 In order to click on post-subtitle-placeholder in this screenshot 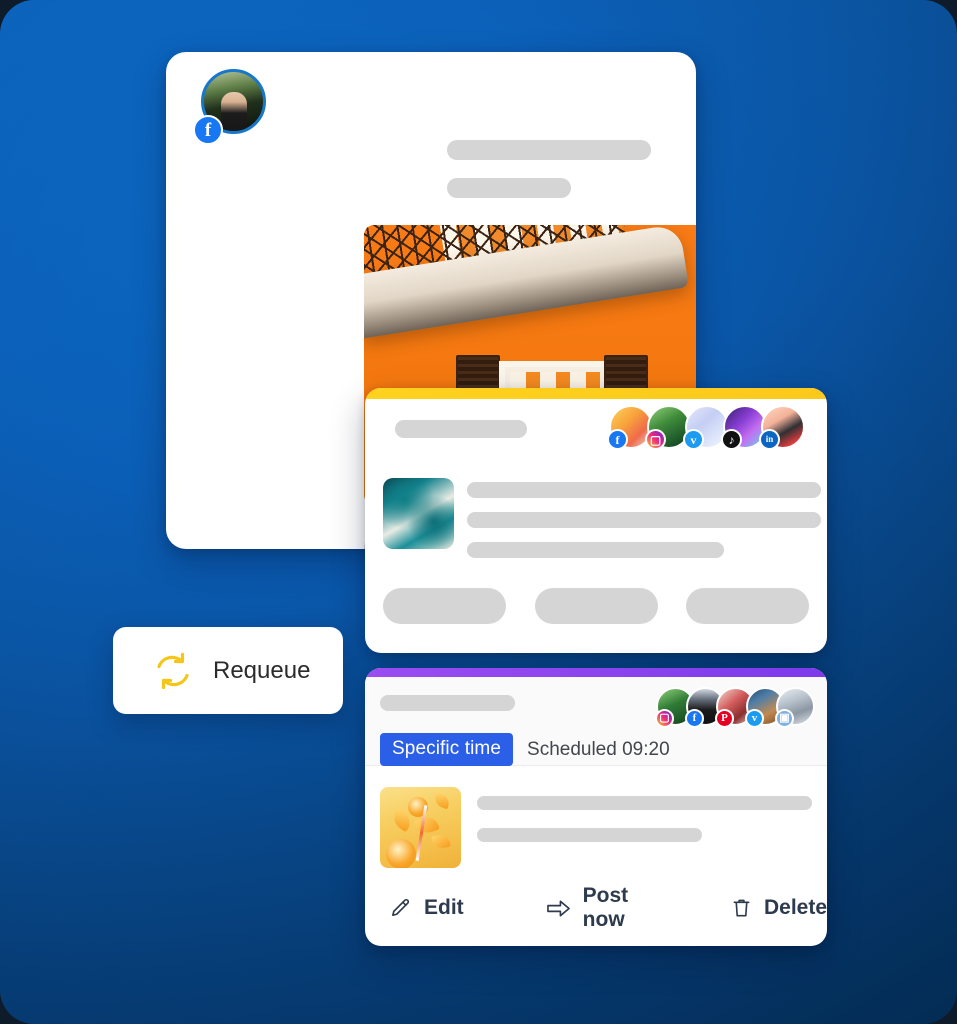, I will do `click(509, 188)`.